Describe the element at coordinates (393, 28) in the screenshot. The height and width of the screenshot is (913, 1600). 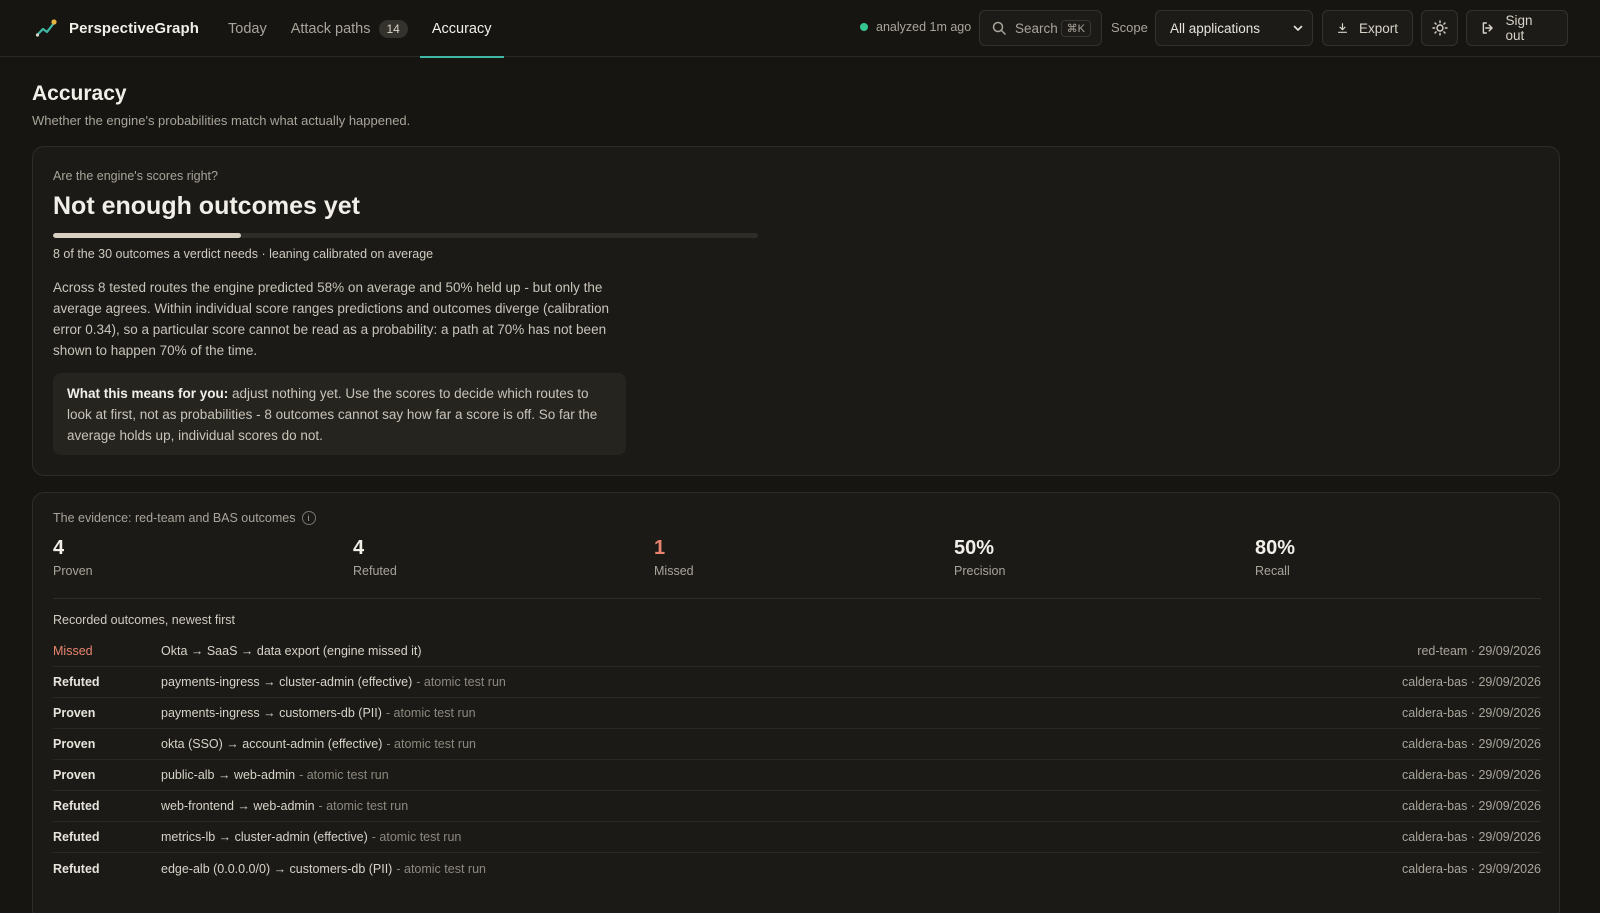
I see `attack-paths-count-badge: 14` at that location.